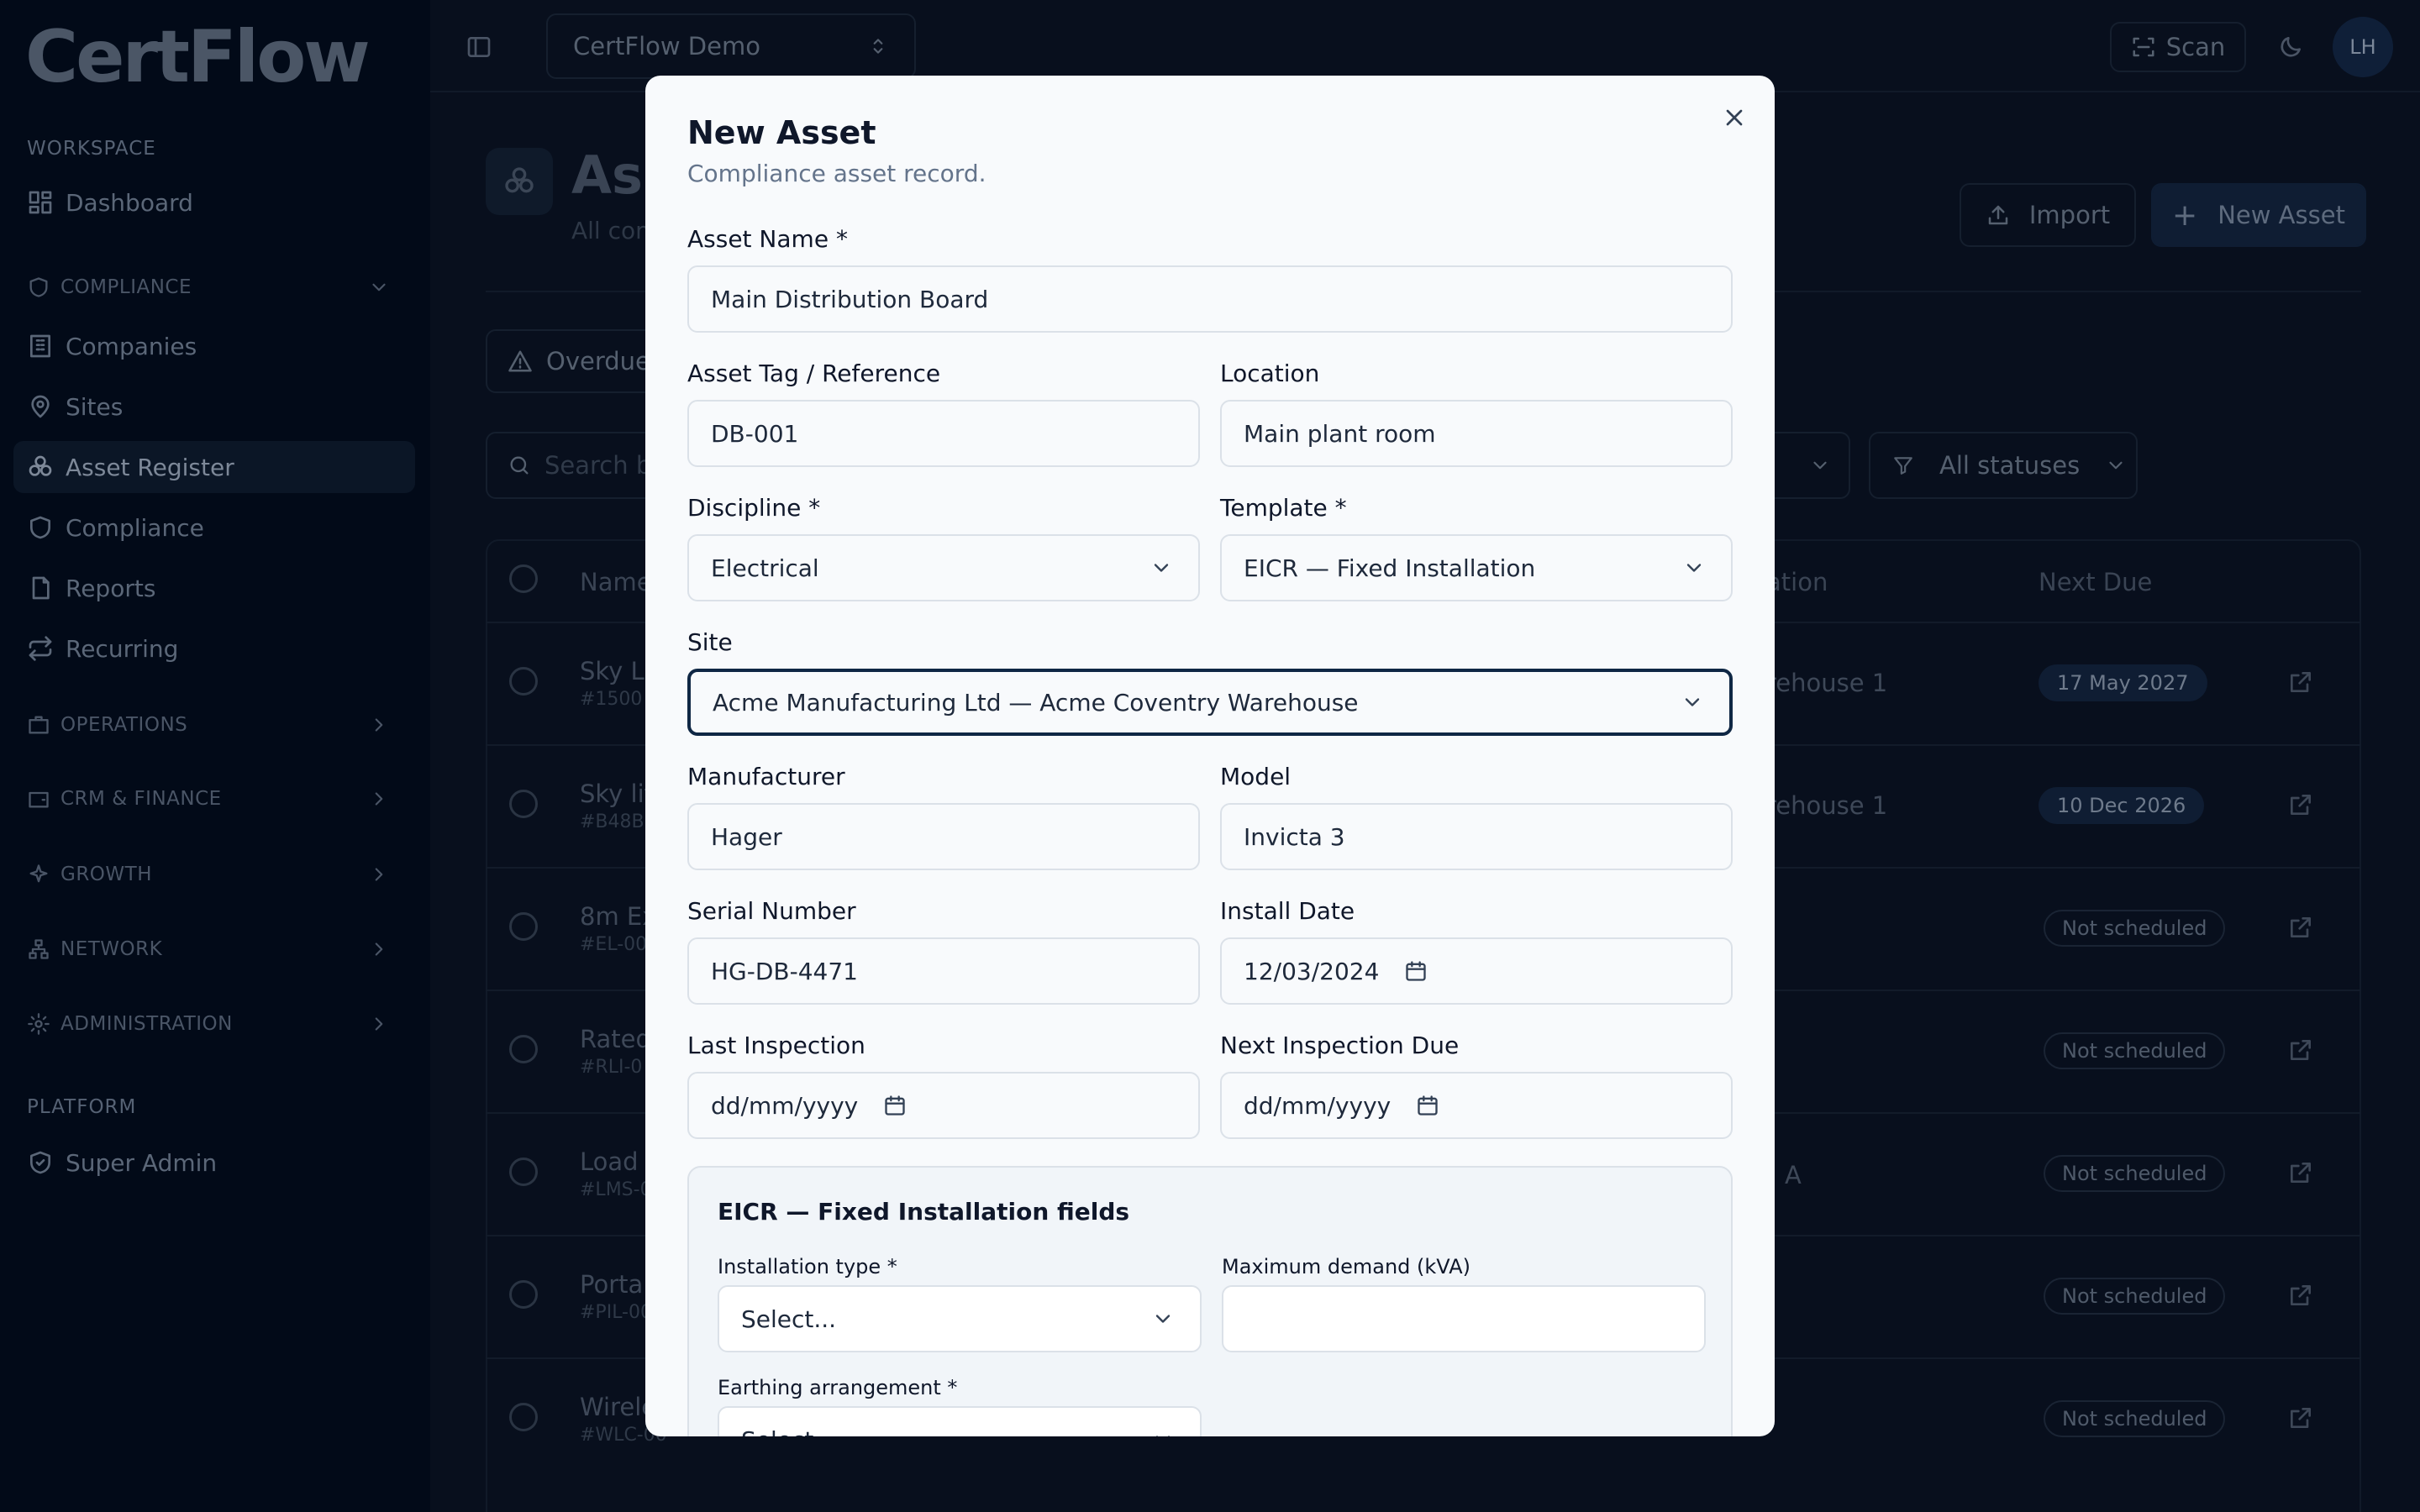 The height and width of the screenshot is (1512, 2420). I want to click on status-filter-dropdown: All statuses, so click(2003, 465).